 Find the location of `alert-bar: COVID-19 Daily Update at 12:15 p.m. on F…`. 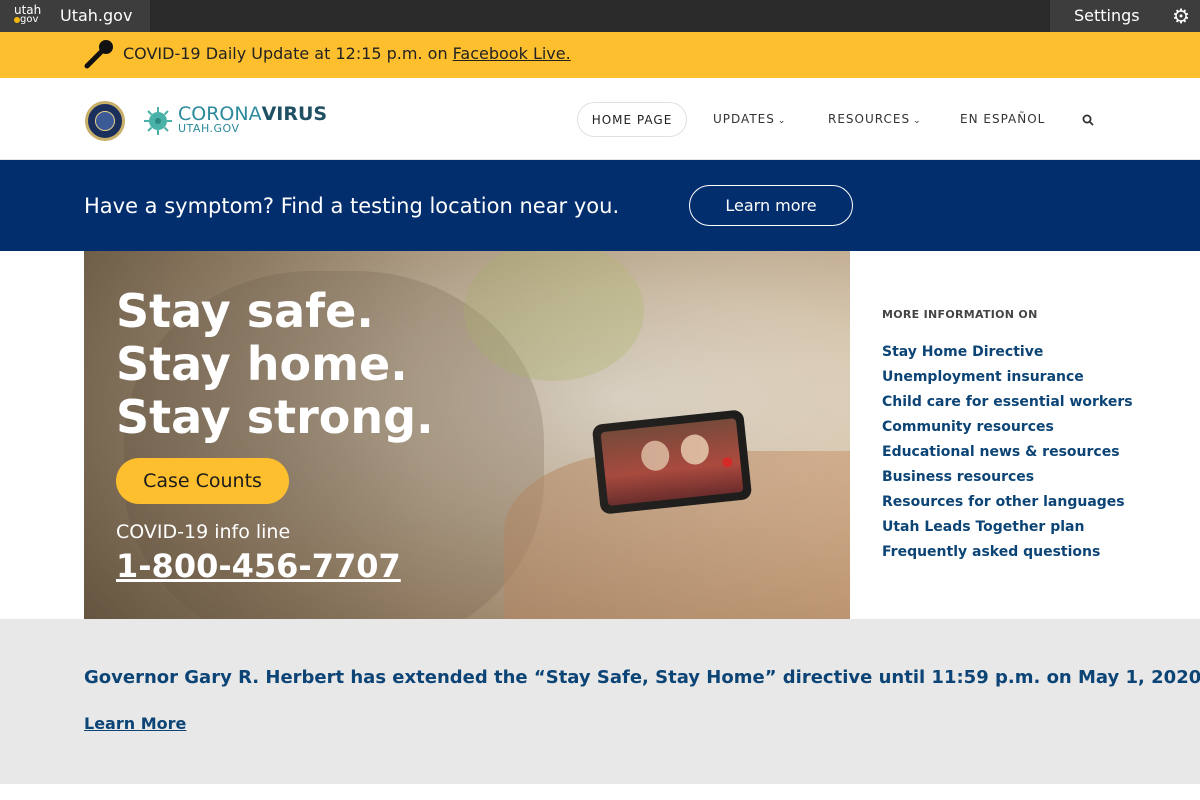

alert-bar: COVID-19 Daily Update at 12:15 p.m. on F… is located at coordinates (600, 55).